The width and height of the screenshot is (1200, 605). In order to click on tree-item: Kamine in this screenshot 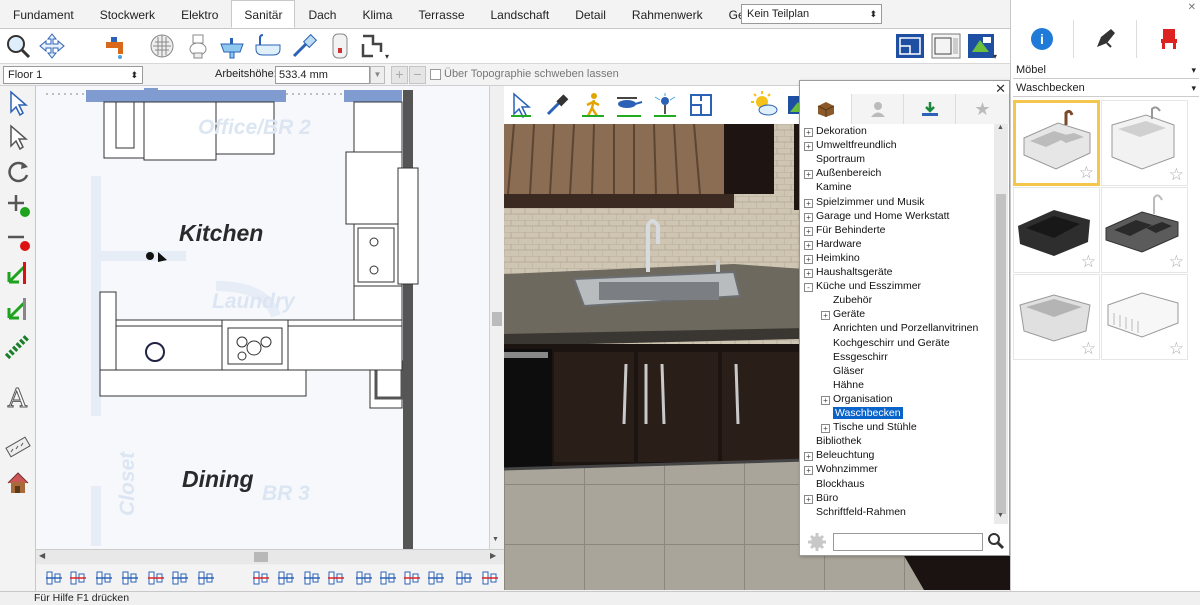, I will do `click(828, 187)`.